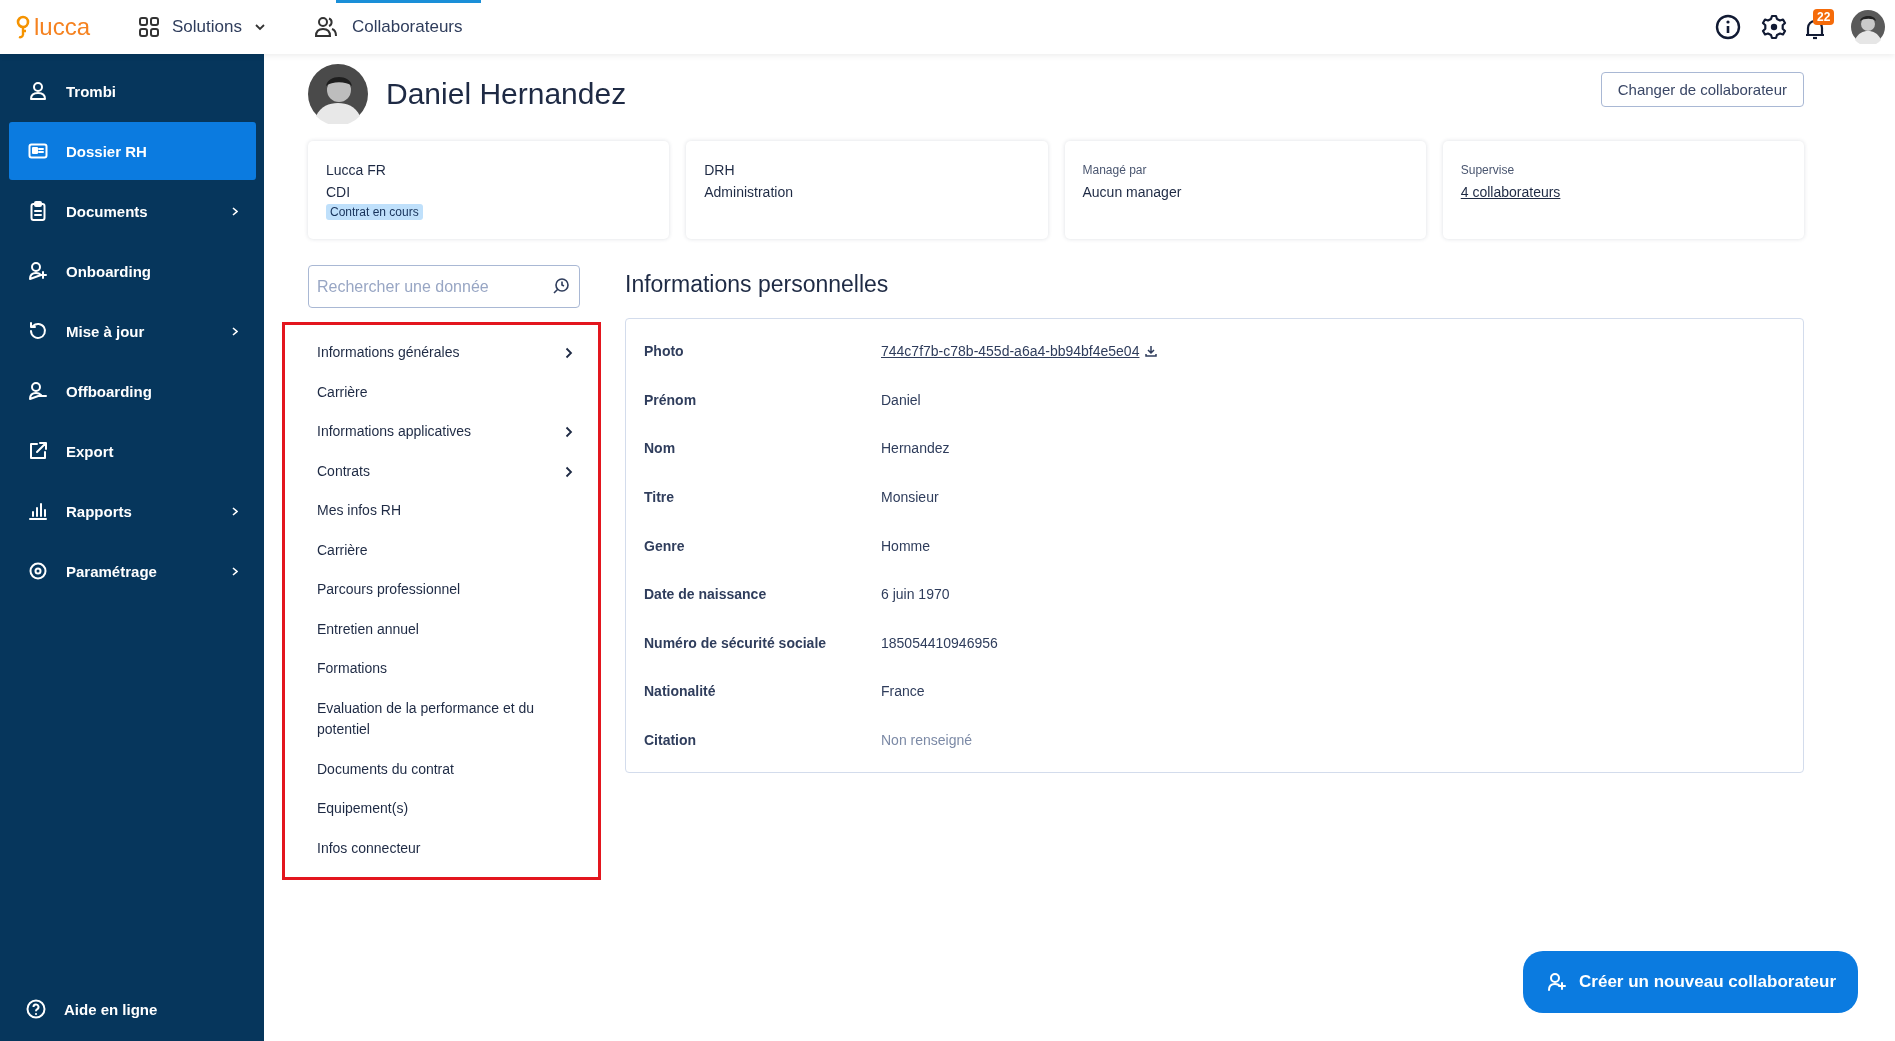 The width and height of the screenshot is (1895, 1041). Describe the element at coordinates (1690, 982) in the screenshot. I see `create-employee-button: Créer un nouveau collaborateur` at that location.